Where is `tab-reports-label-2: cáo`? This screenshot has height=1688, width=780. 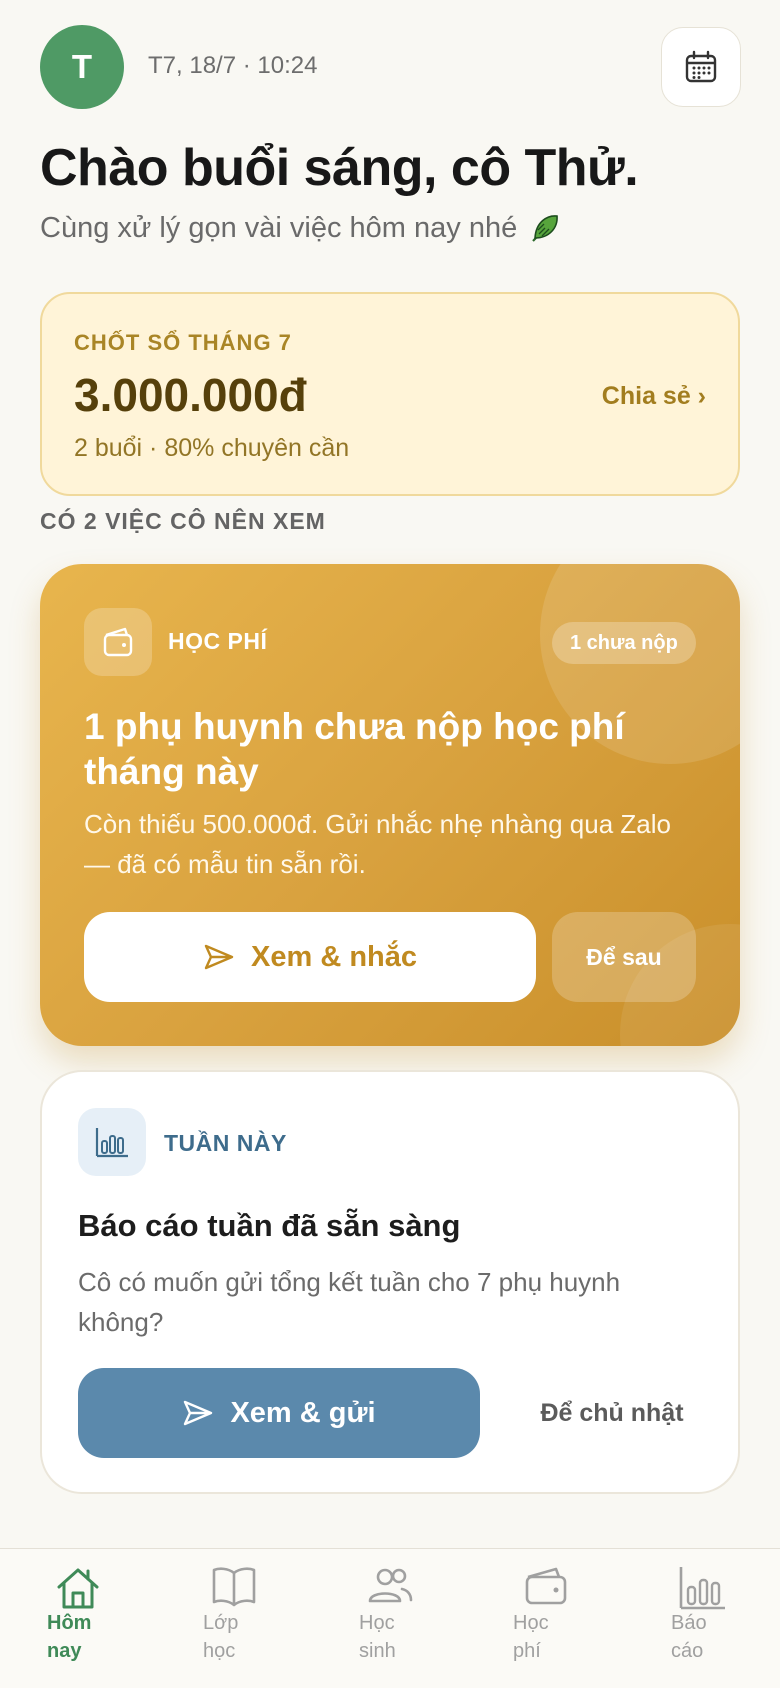 tab-reports-label-2: cáo is located at coordinates (687, 1651).